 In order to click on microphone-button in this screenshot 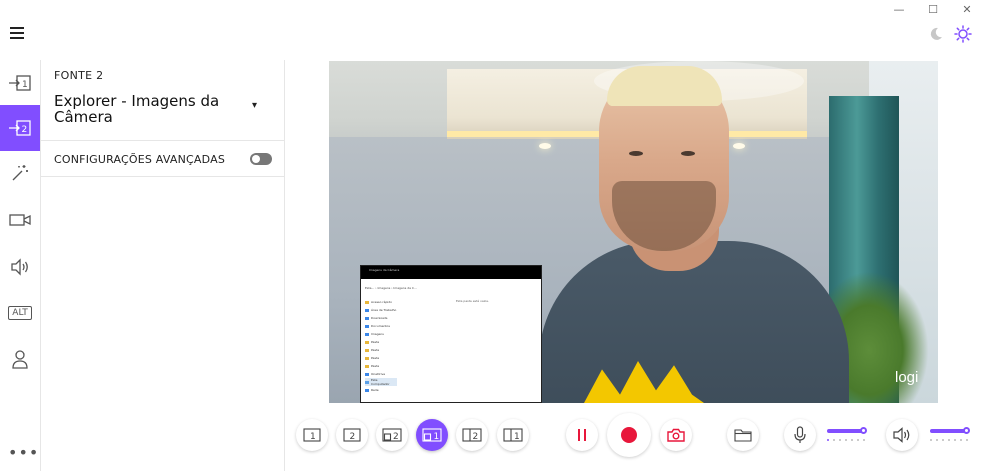, I will do `click(800, 435)`.